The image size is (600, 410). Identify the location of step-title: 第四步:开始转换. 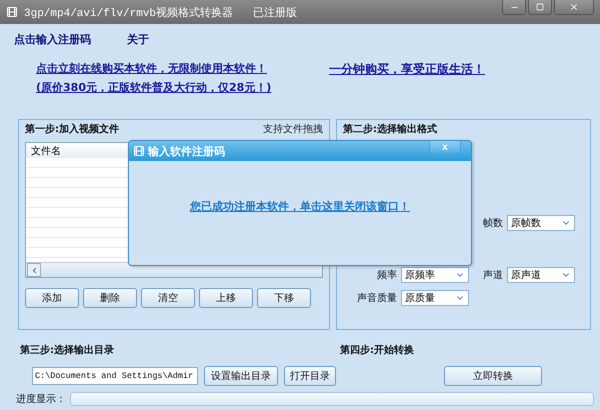
(377, 350).